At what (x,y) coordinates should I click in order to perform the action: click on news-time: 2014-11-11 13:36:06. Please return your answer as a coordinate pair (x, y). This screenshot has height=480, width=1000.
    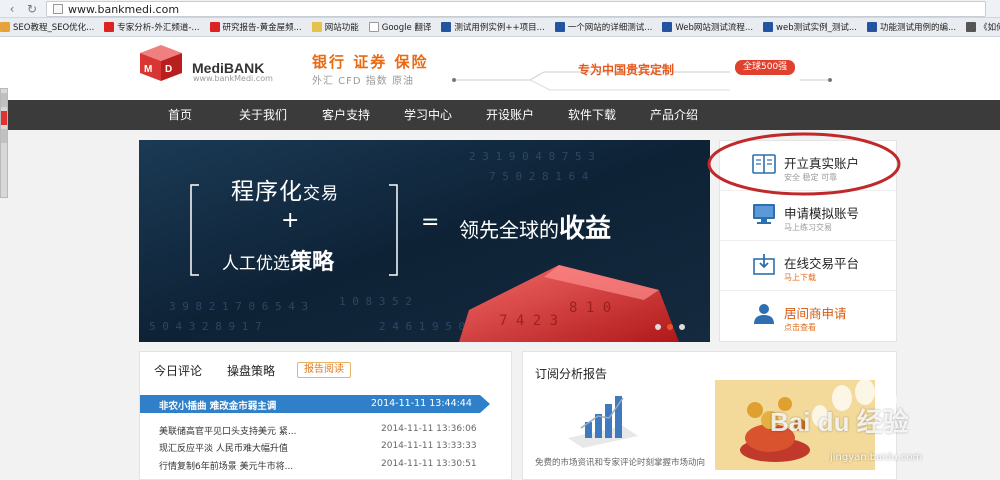
    Looking at the image, I should click on (429, 429).